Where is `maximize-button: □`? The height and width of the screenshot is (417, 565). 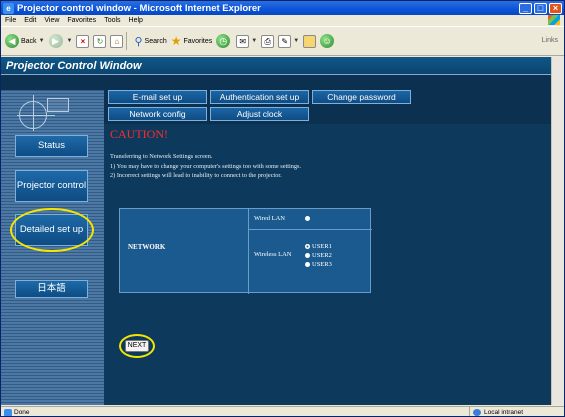 maximize-button: □ is located at coordinates (540, 8).